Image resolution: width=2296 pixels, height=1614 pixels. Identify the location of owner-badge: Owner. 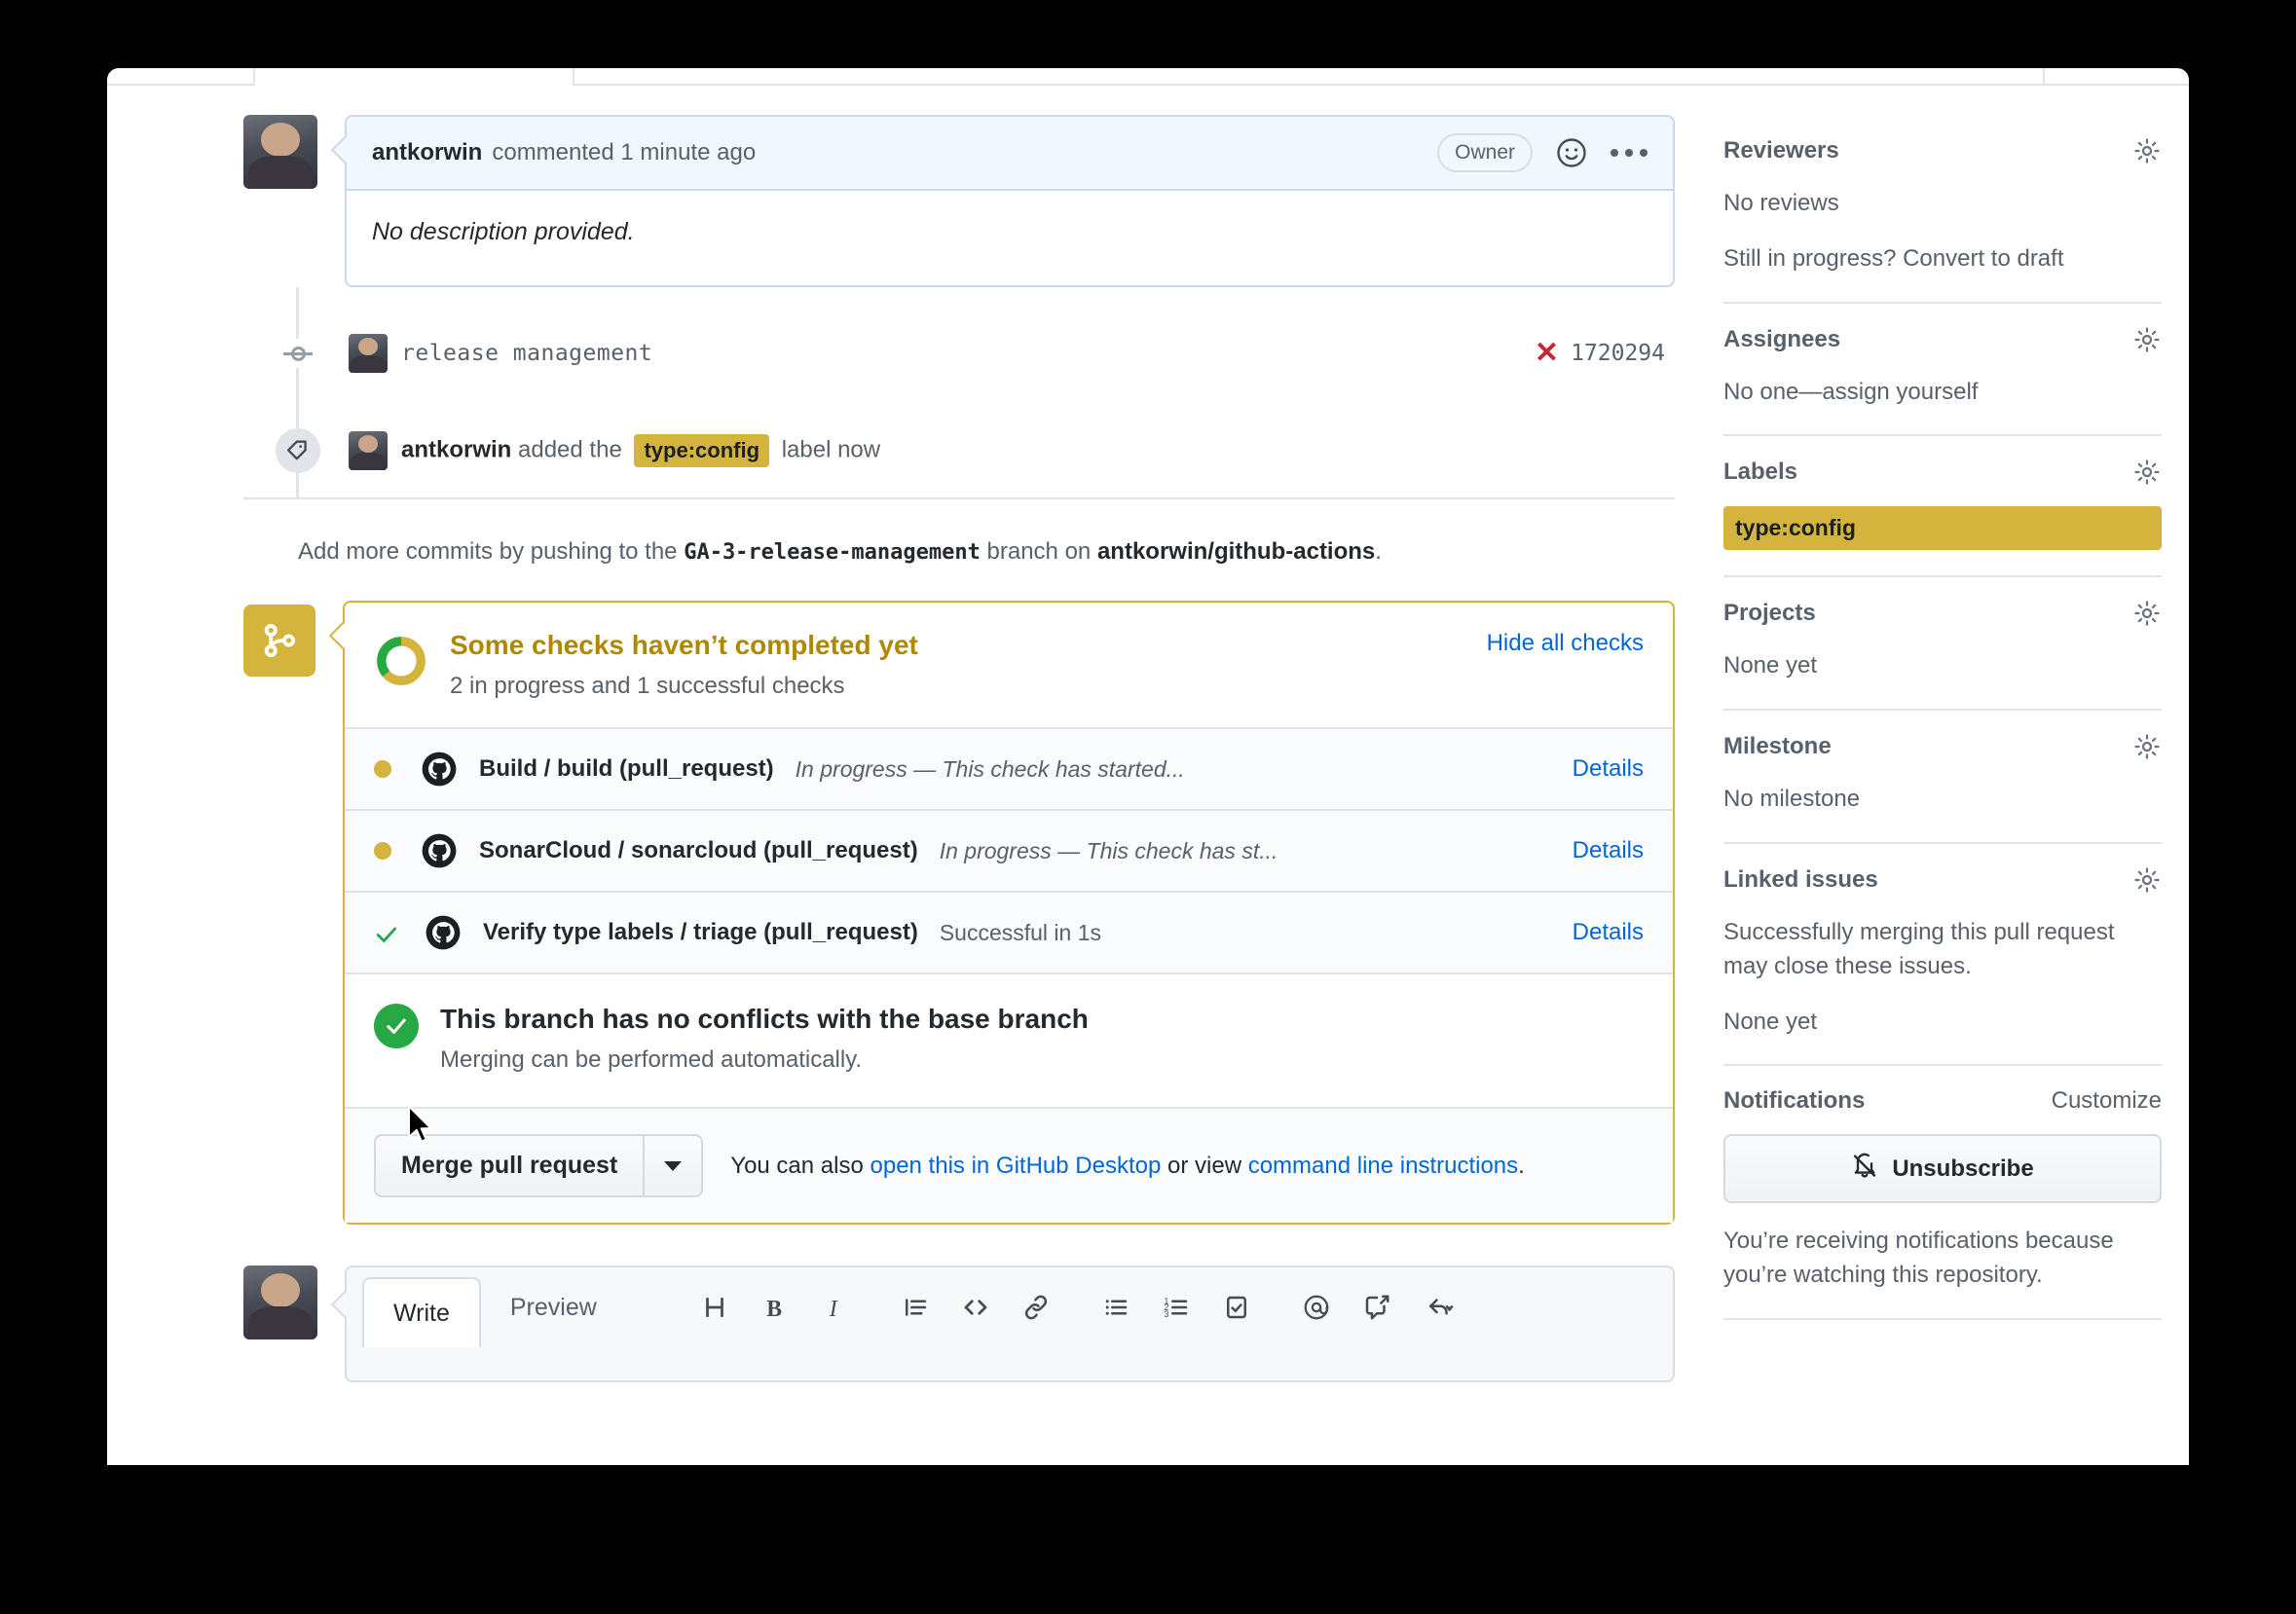
(1485, 152).